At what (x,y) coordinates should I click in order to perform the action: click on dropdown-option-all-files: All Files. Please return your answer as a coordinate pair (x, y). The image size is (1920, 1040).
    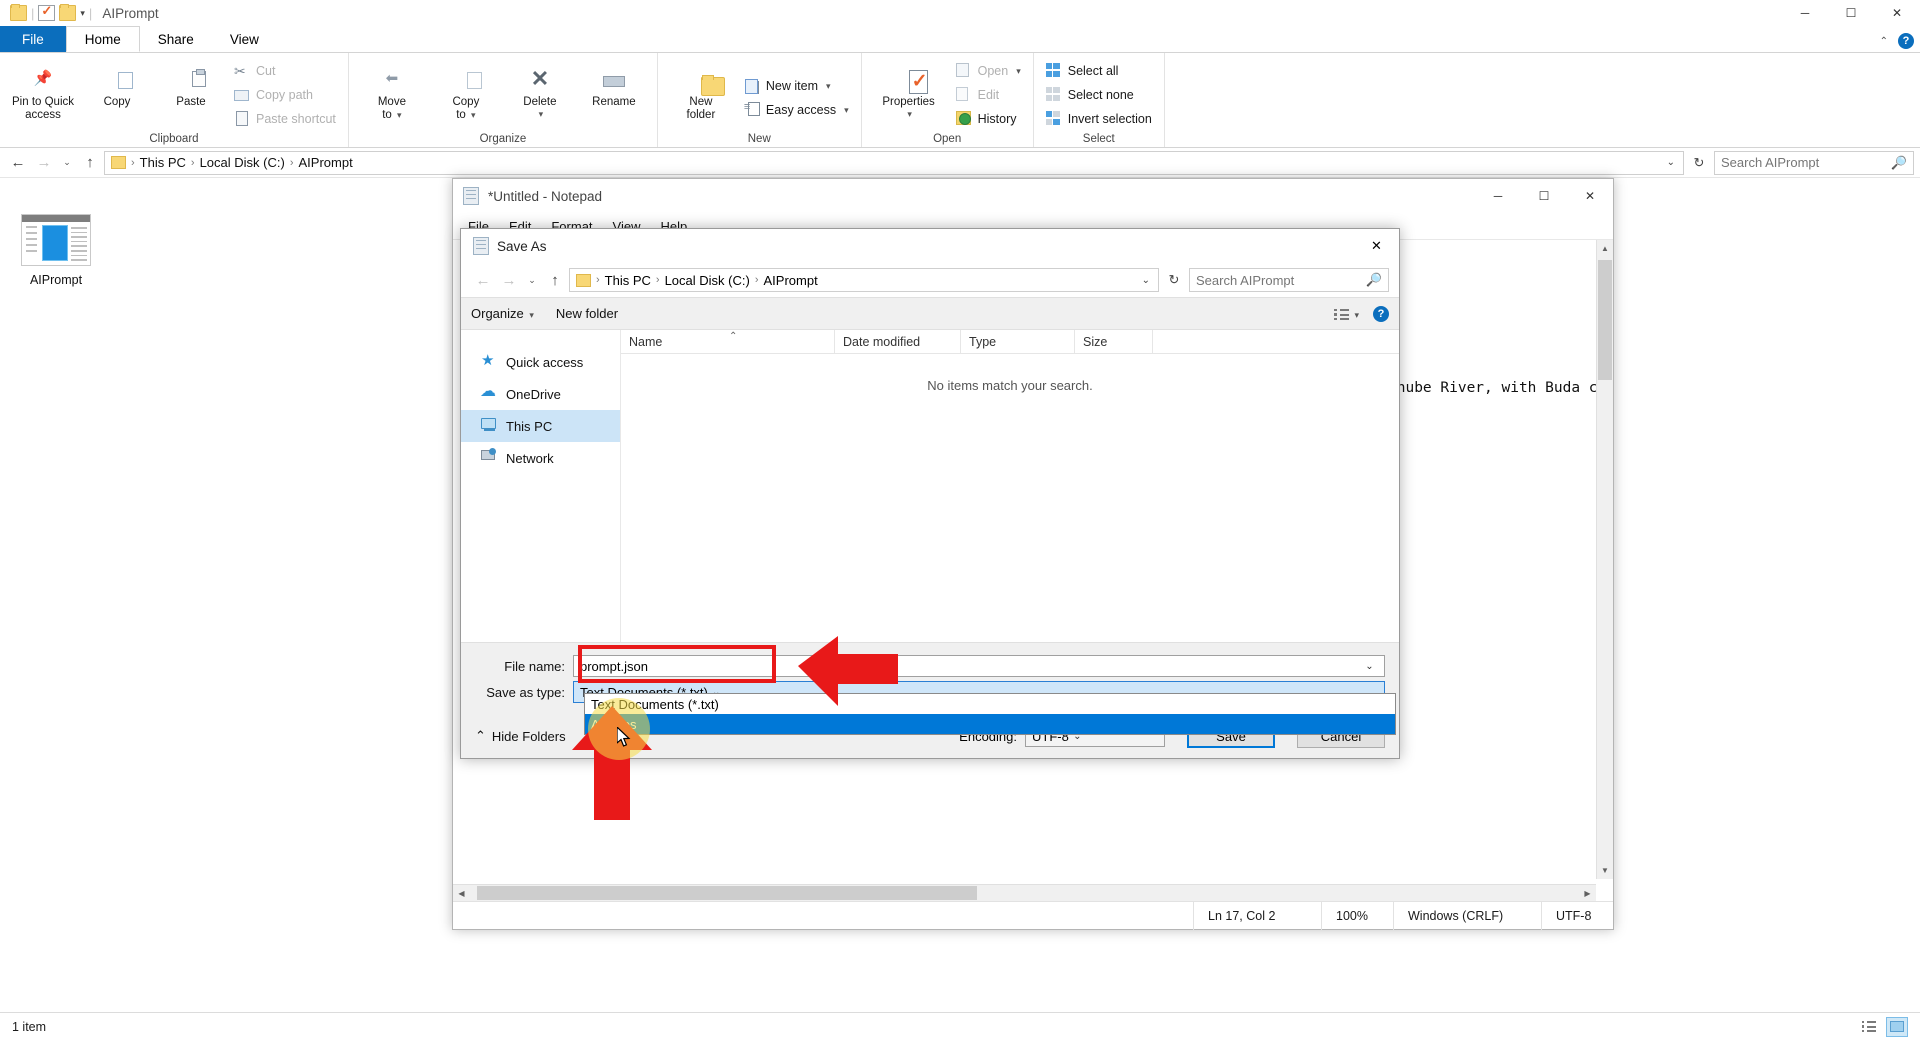
    Looking at the image, I should click on (990, 724).